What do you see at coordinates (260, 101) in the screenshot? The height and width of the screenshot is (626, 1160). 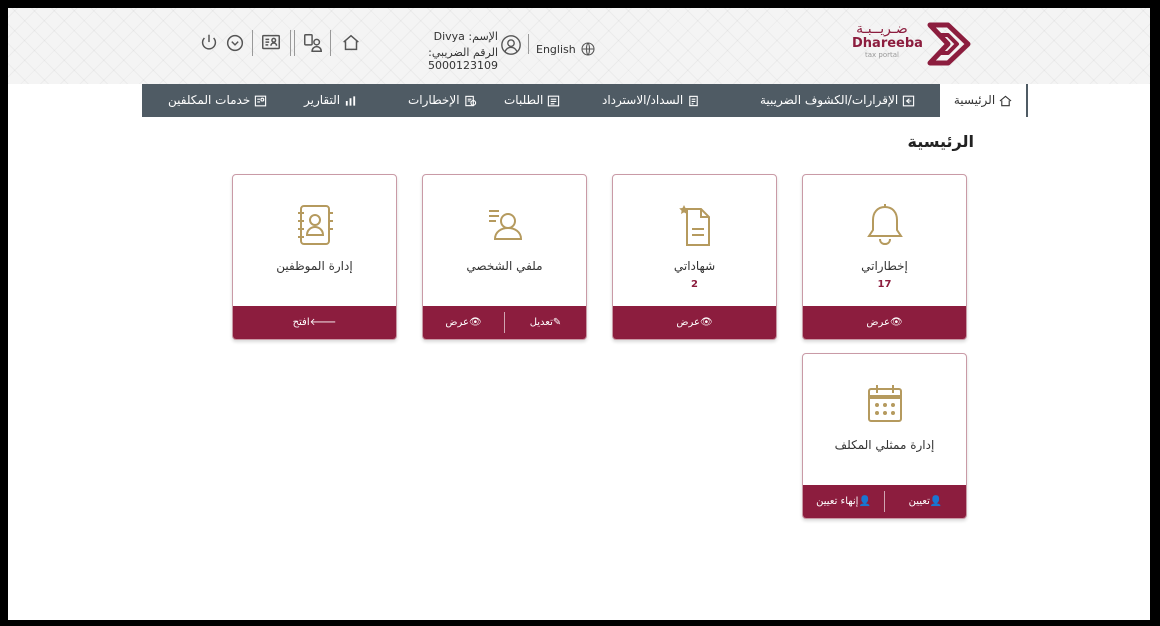 I see `services-icon` at bounding box center [260, 101].